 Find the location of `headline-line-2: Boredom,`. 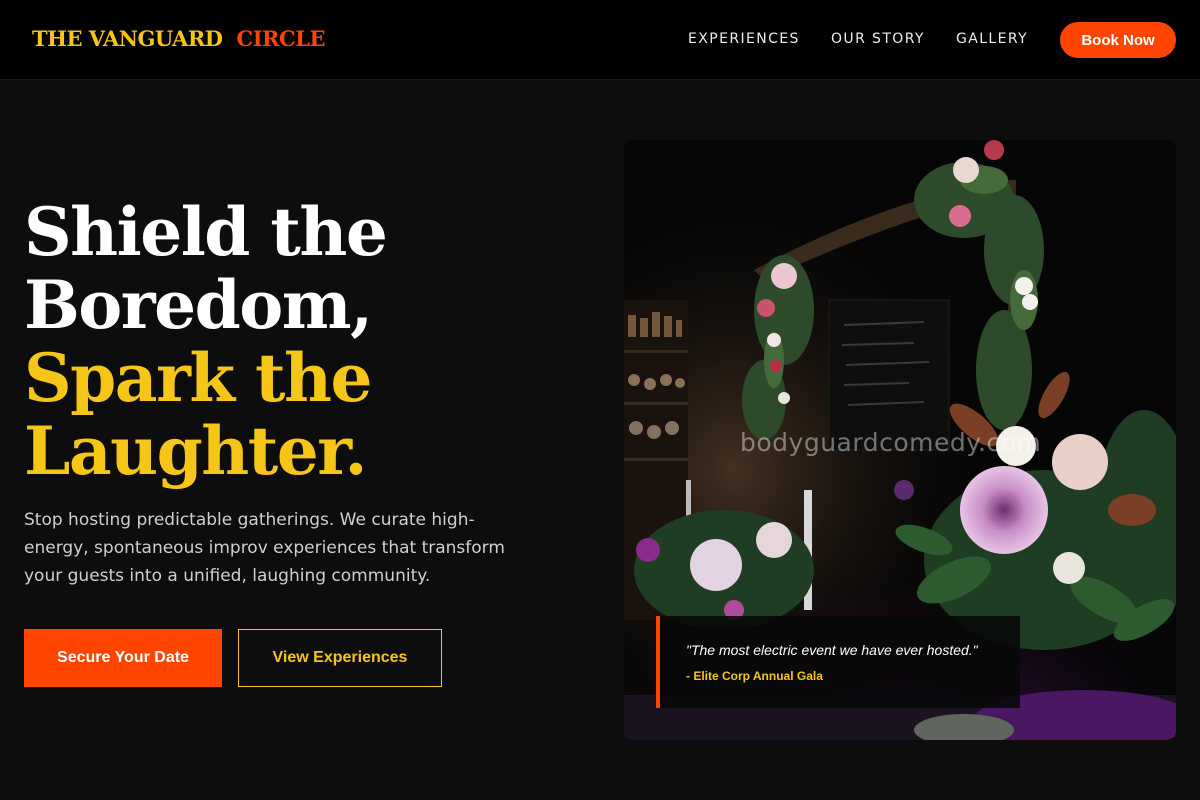

headline-line-2: Boredom, is located at coordinates (198, 305).